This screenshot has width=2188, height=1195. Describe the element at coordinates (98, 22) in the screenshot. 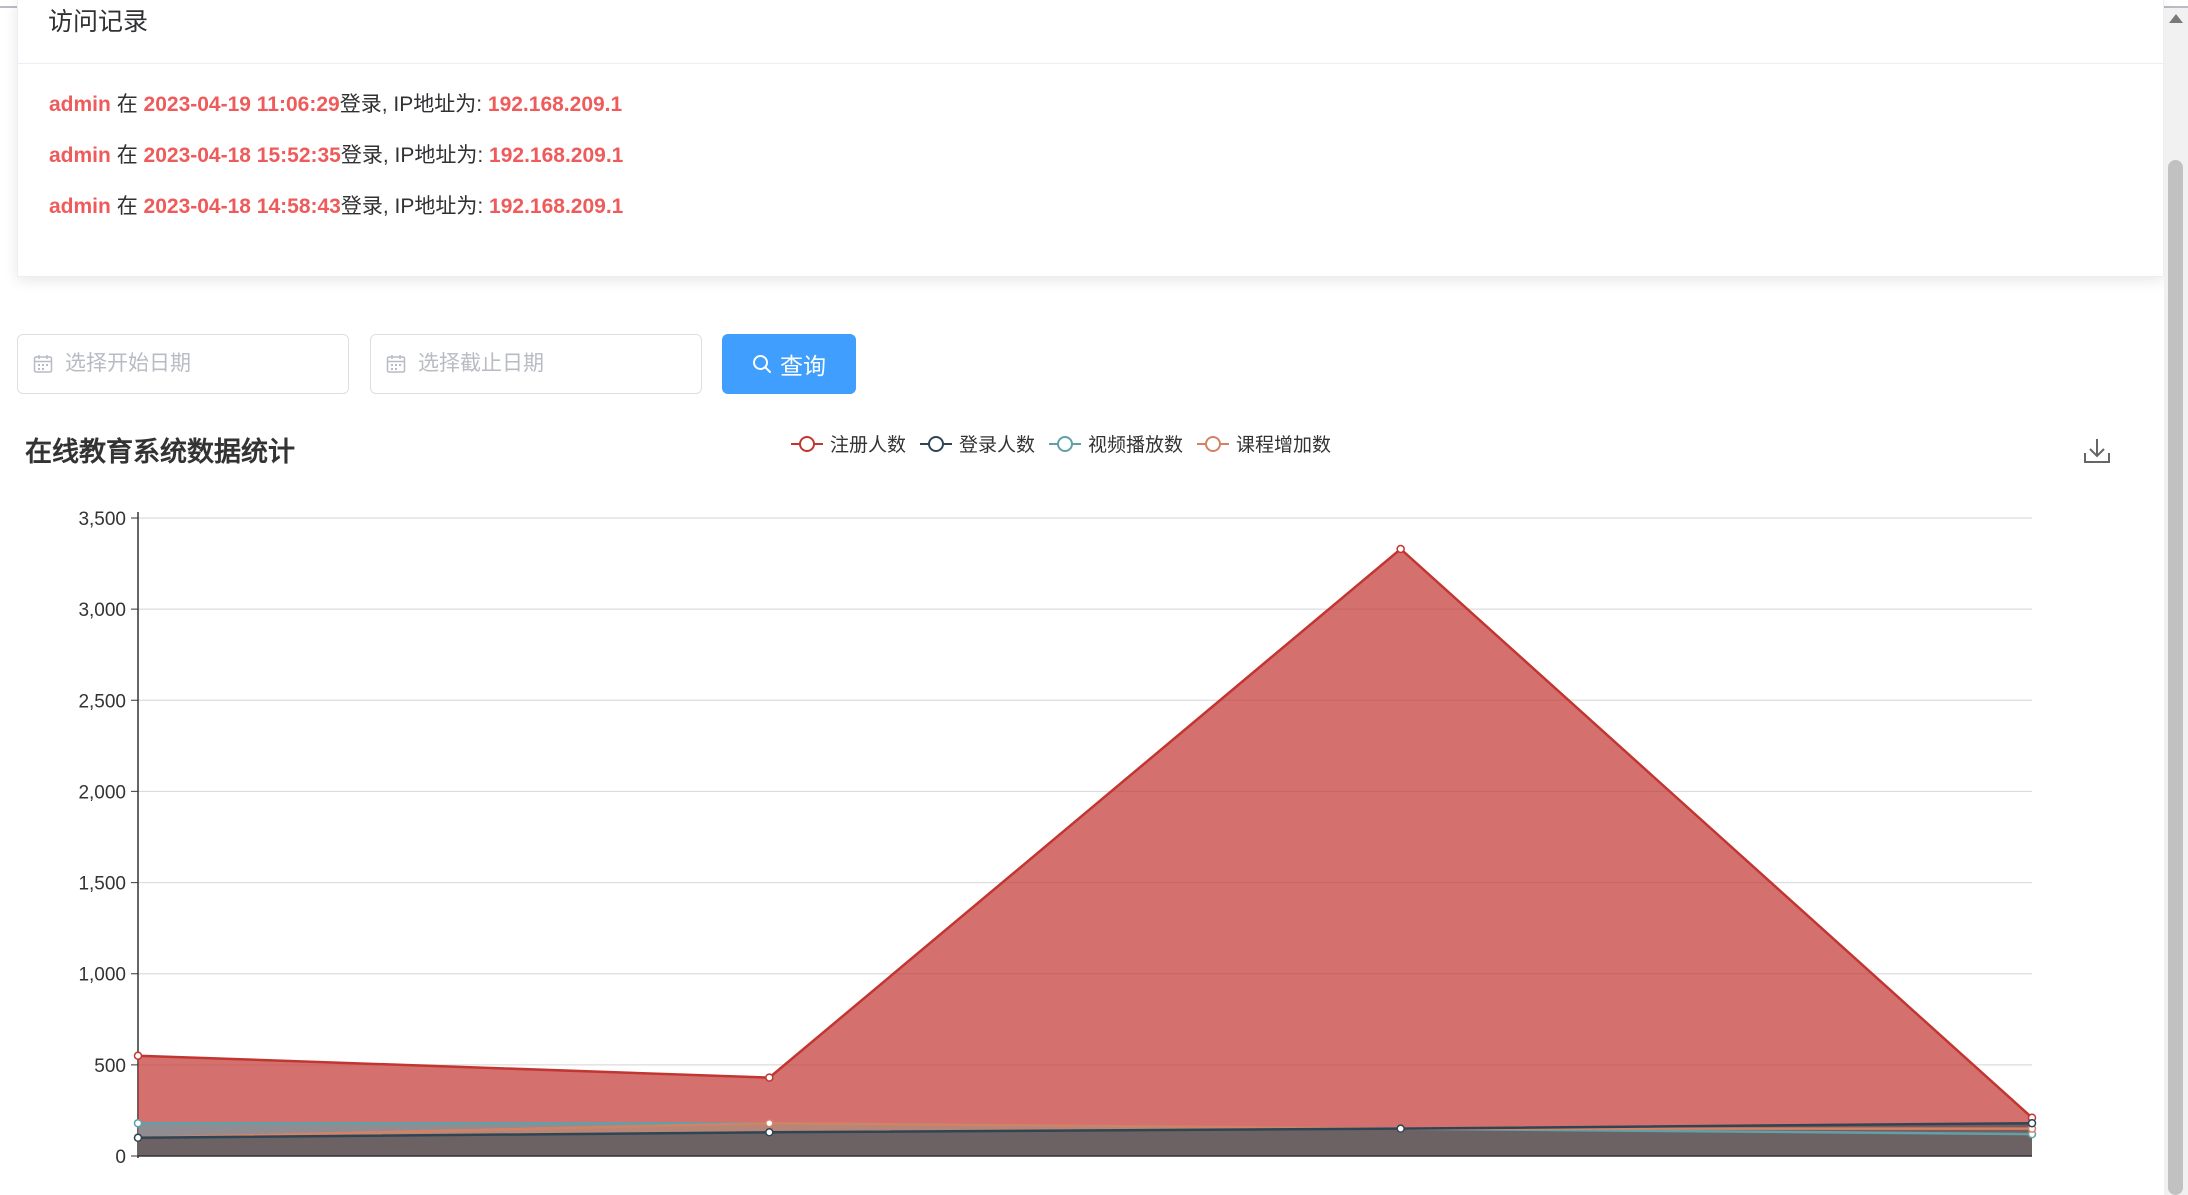

I see `visit-log-title: 访问记录` at that location.